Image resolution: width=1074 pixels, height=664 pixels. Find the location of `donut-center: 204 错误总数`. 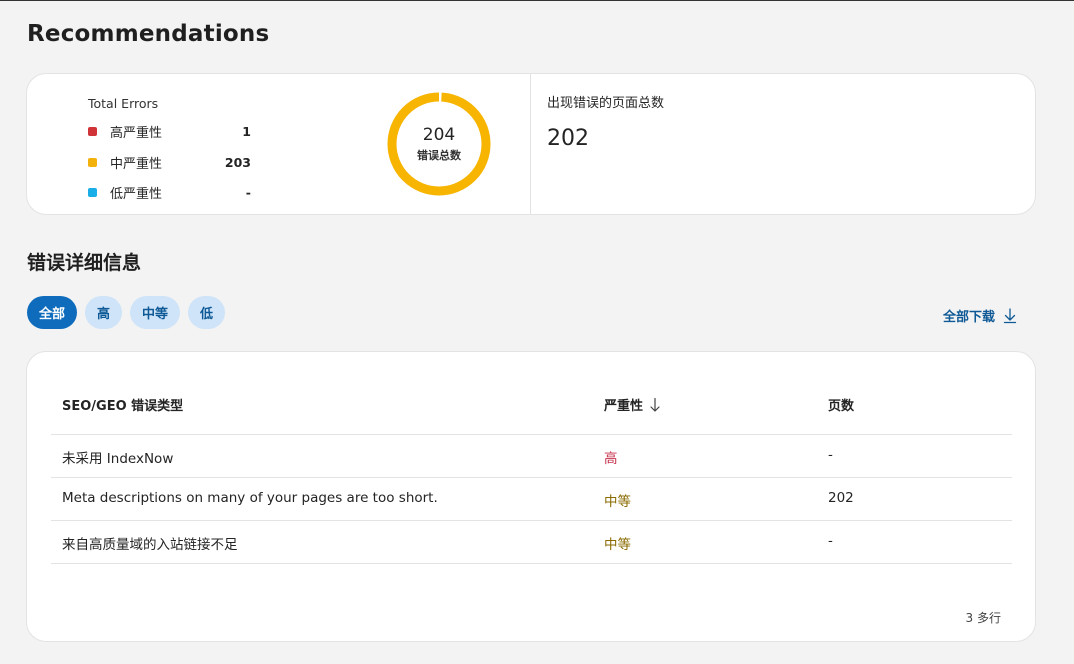

donut-center: 204 错误总数 is located at coordinates (439, 144).